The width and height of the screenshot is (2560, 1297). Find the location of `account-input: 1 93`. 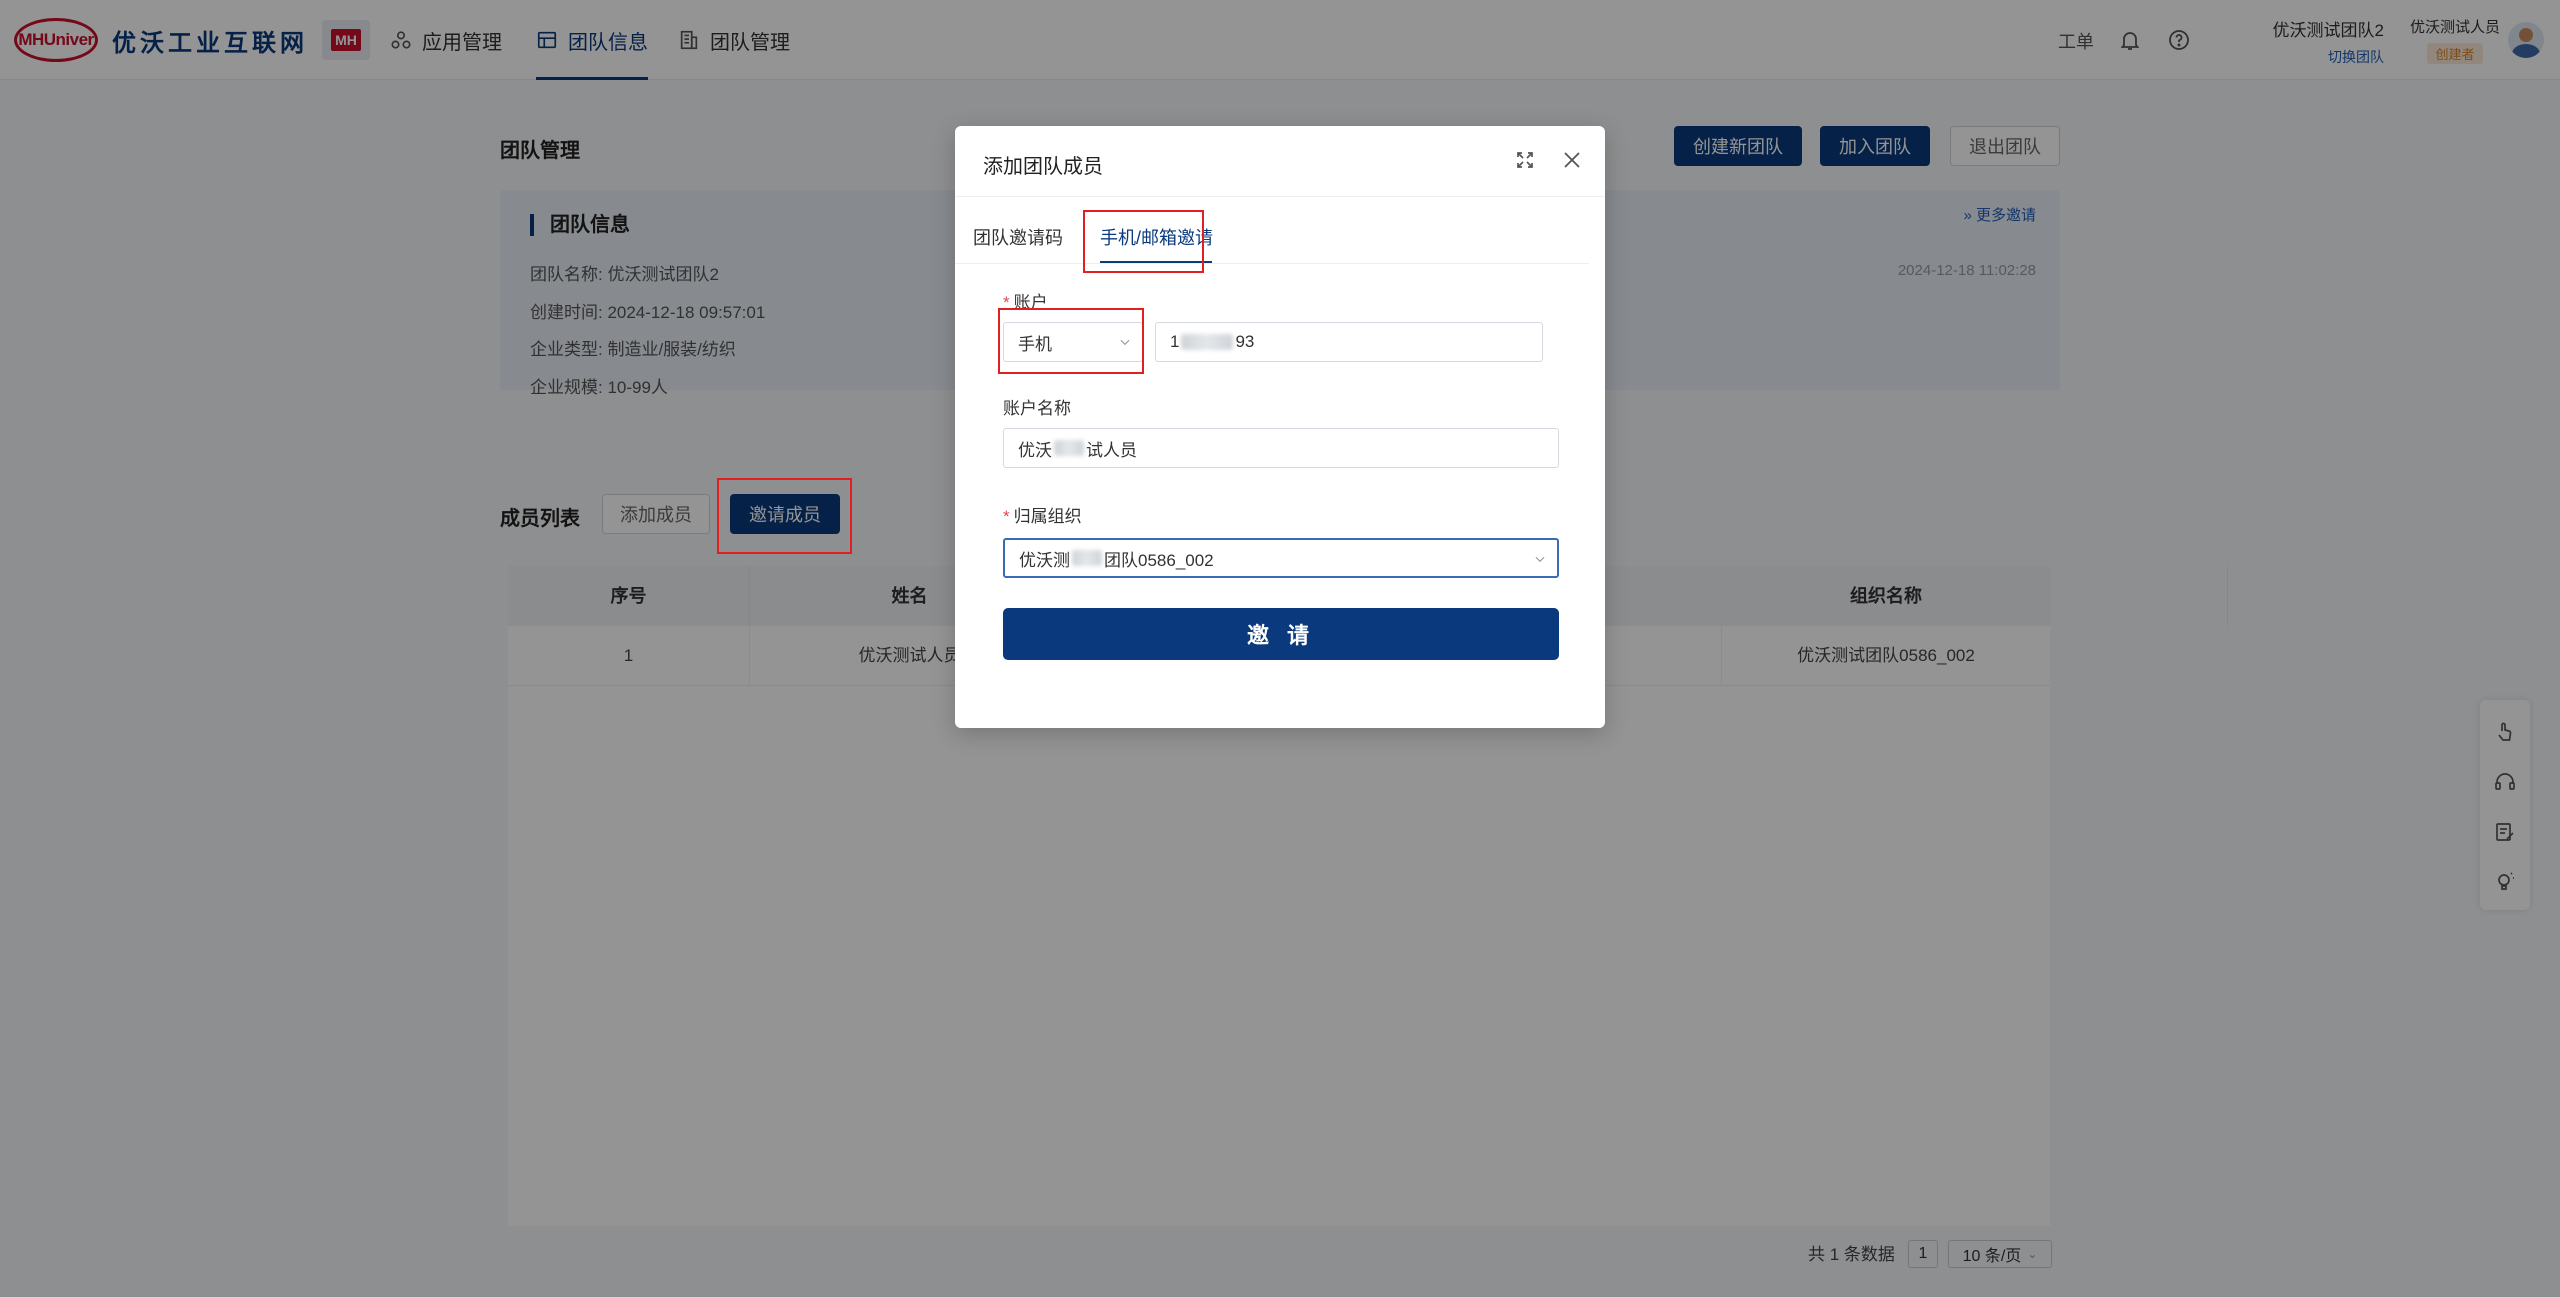

account-input: 1 93 is located at coordinates (1349, 342).